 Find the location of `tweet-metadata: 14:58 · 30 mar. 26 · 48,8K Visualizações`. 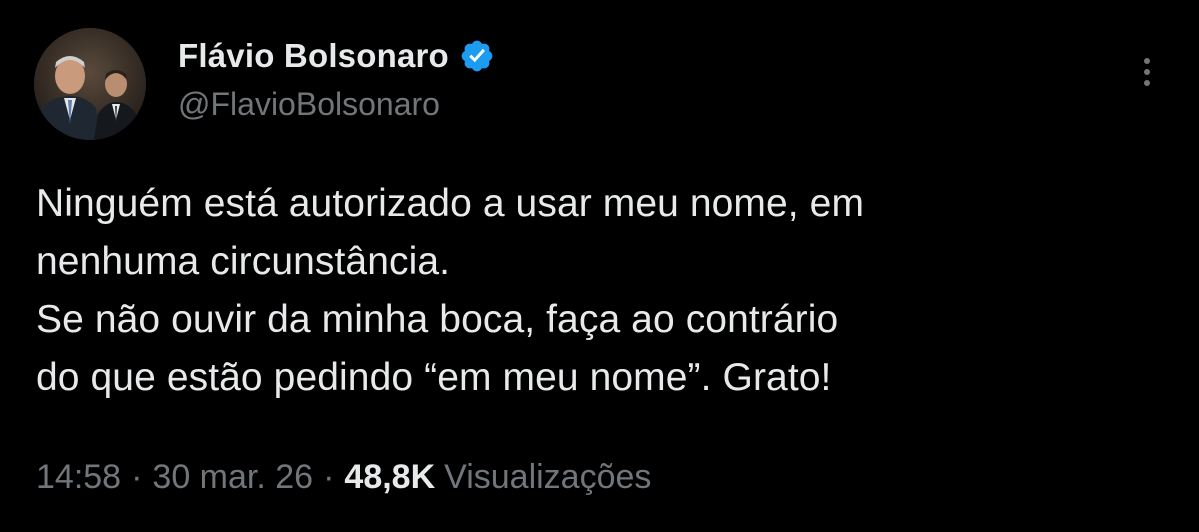

tweet-metadata: 14:58 · 30 mar. 26 · 48,8K Visualizações is located at coordinates (343, 477).